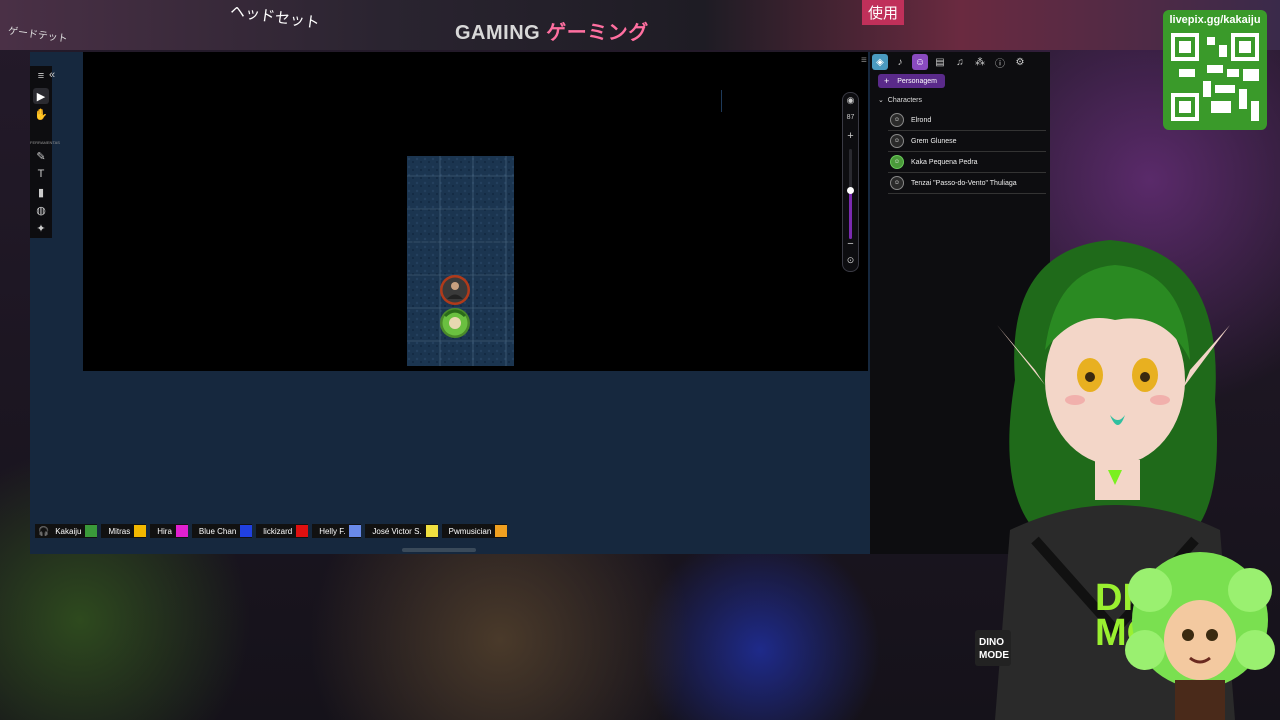  I want to click on pan-icon: ✋, so click(41, 114).